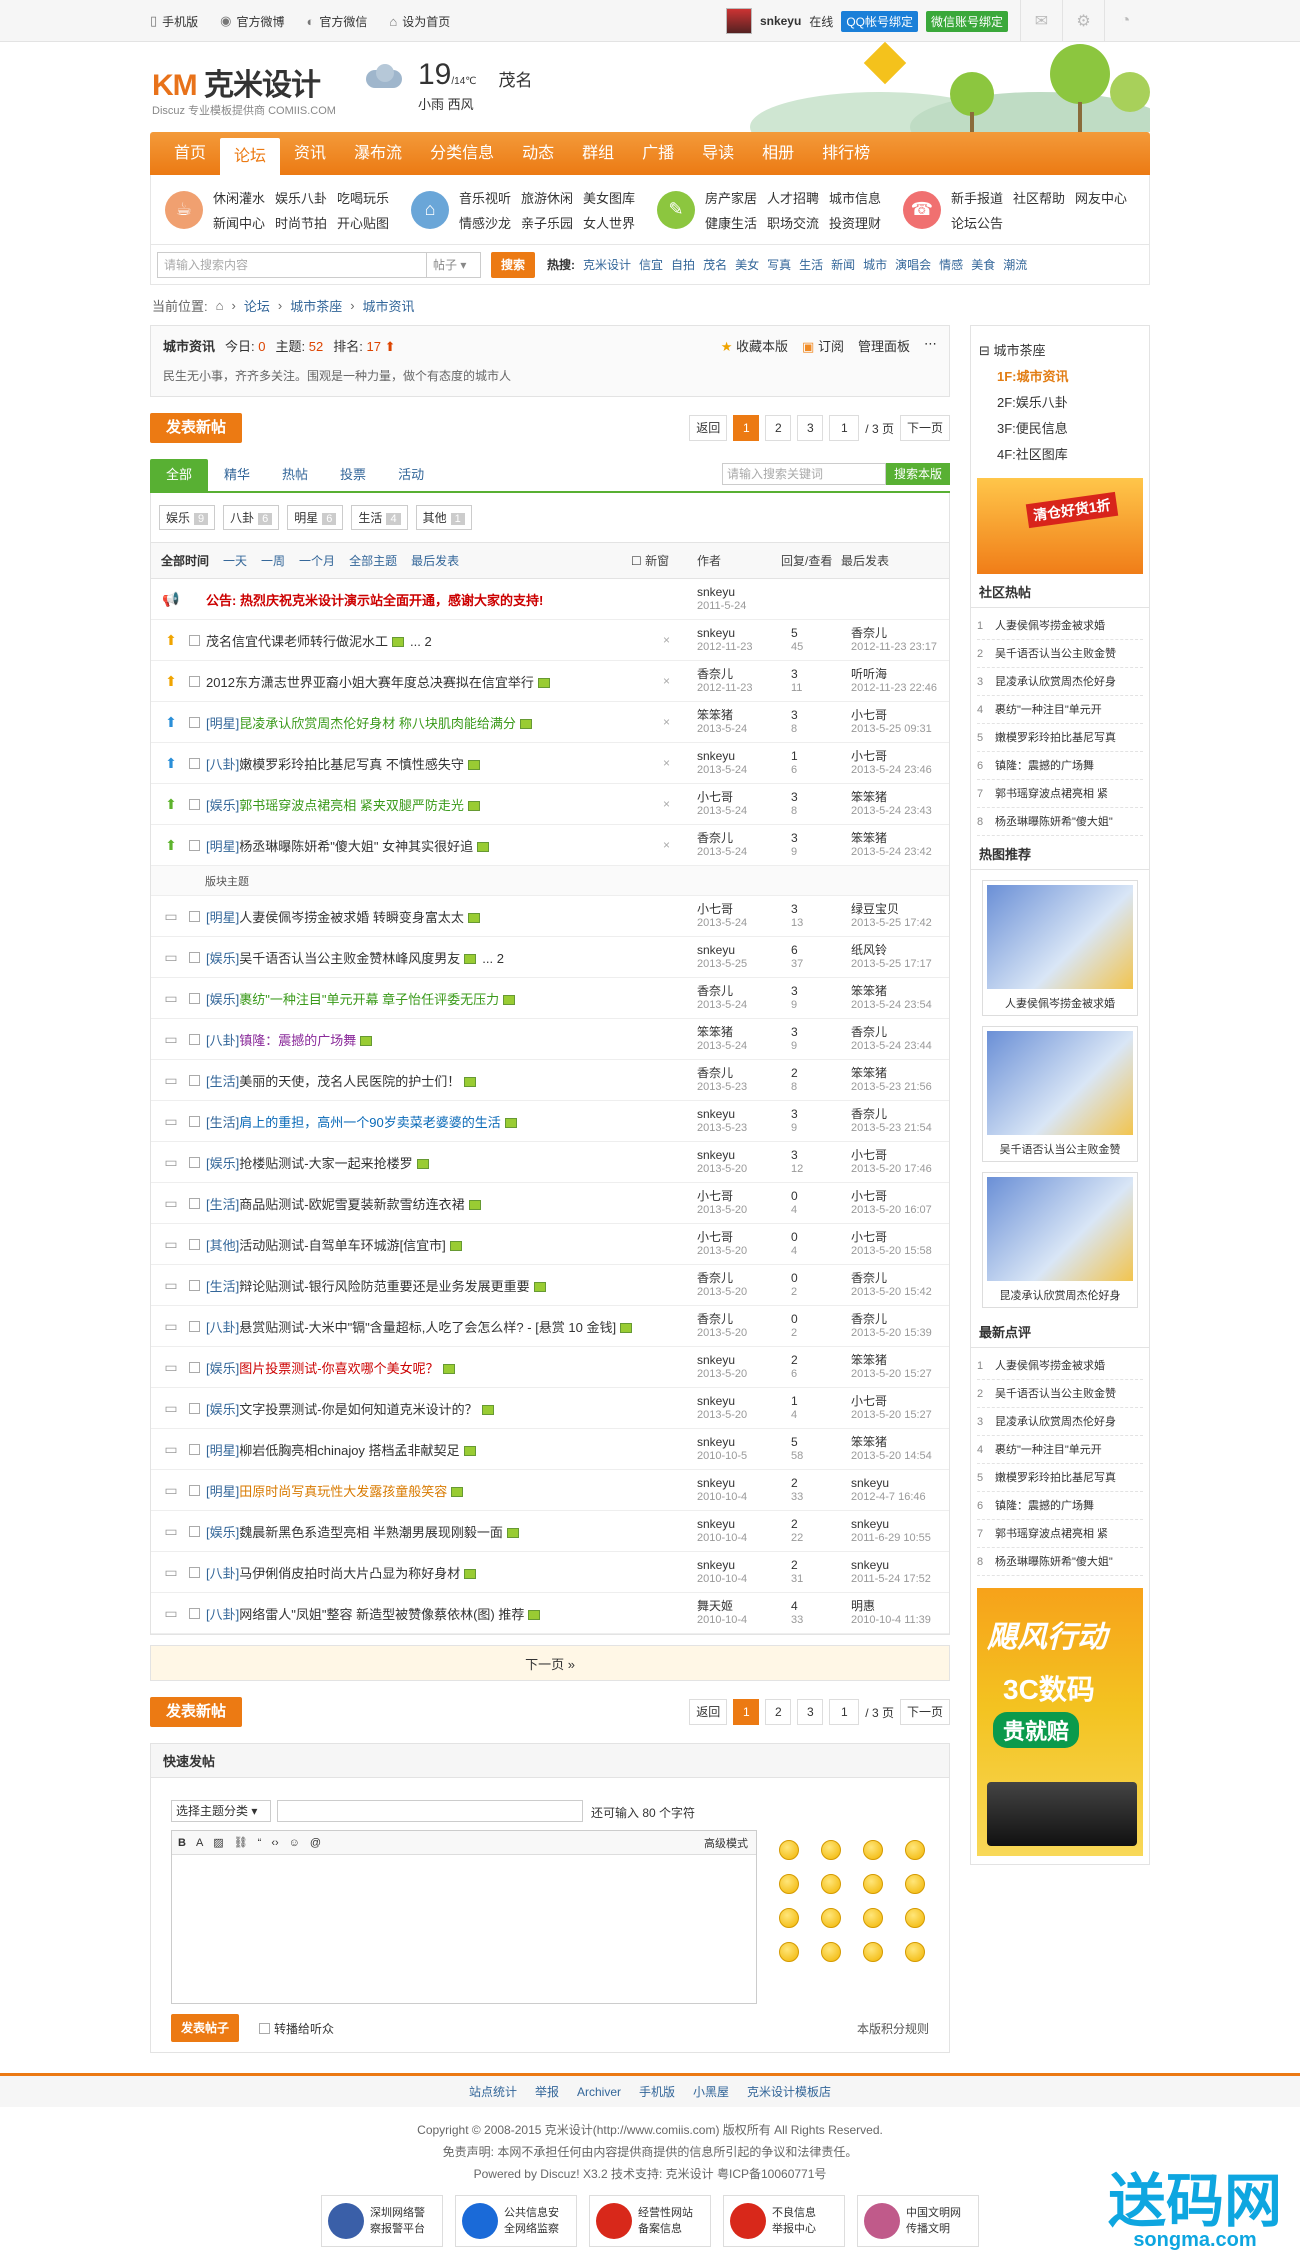 Image resolution: width=1300 pixels, height=2258 pixels. I want to click on quick-link: 投资理财, so click(855, 222).